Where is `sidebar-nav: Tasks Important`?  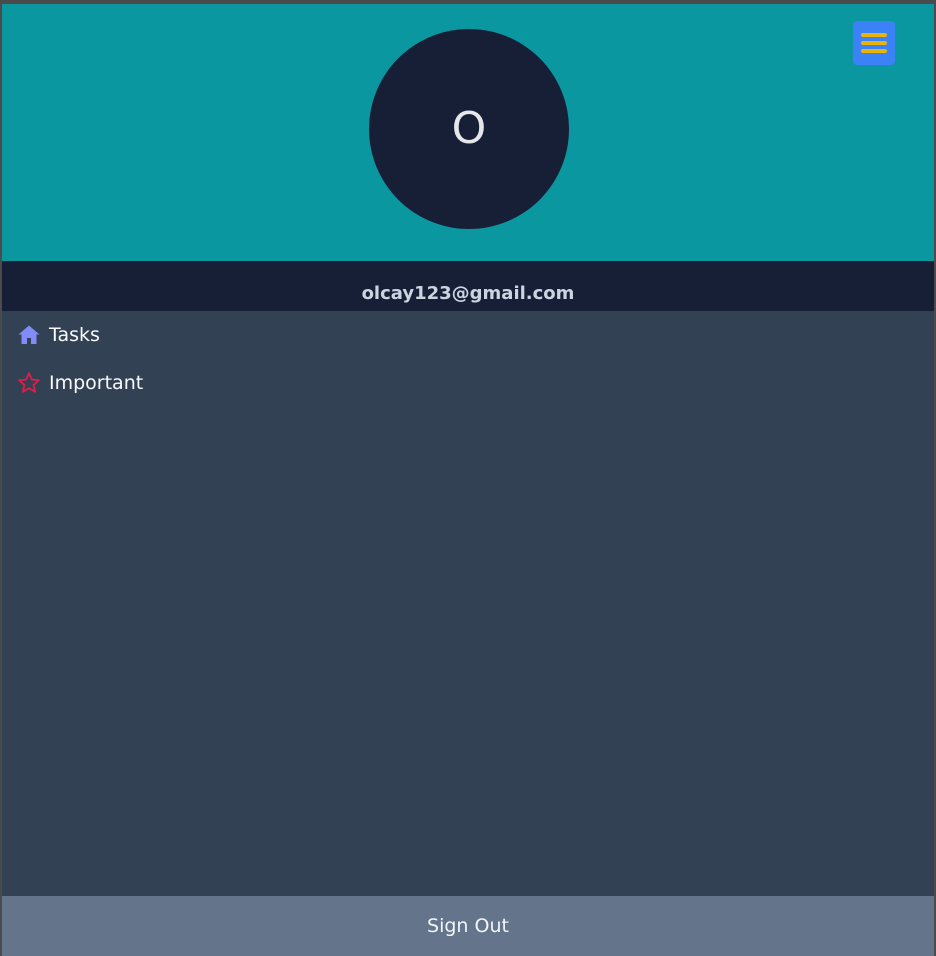
sidebar-nav: Tasks Important is located at coordinates (468, 359).